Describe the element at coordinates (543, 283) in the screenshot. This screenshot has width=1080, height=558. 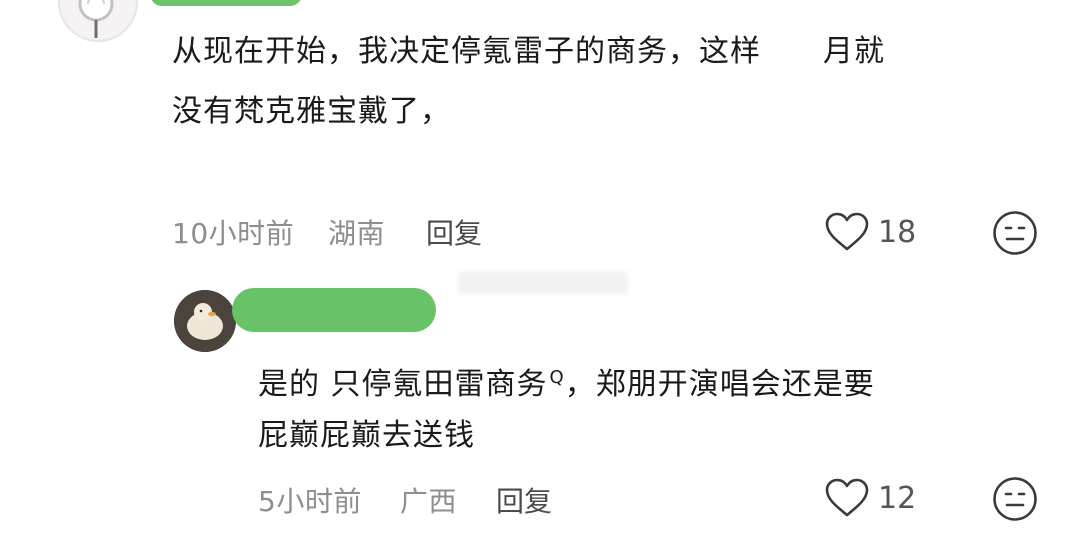
I see `compression-artifact` at that location.